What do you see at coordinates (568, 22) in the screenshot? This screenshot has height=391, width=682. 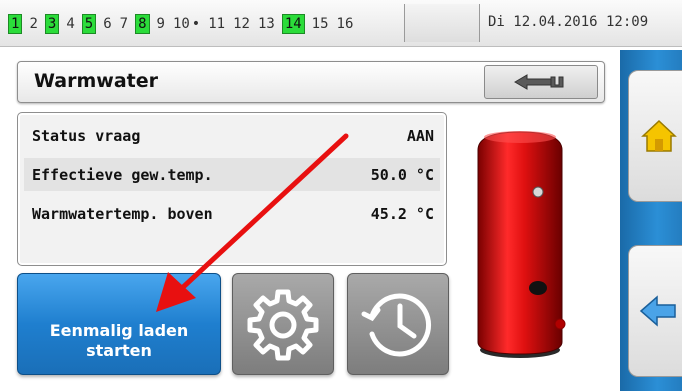 I see `date-time: Di 12.04.2016 12:09` at bounding box center [568, 22].